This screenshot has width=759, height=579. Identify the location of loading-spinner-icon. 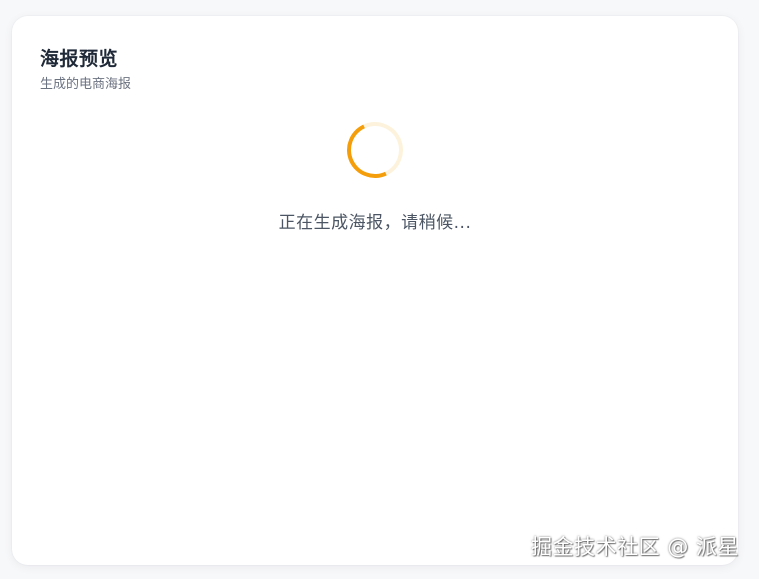
(375, 150).